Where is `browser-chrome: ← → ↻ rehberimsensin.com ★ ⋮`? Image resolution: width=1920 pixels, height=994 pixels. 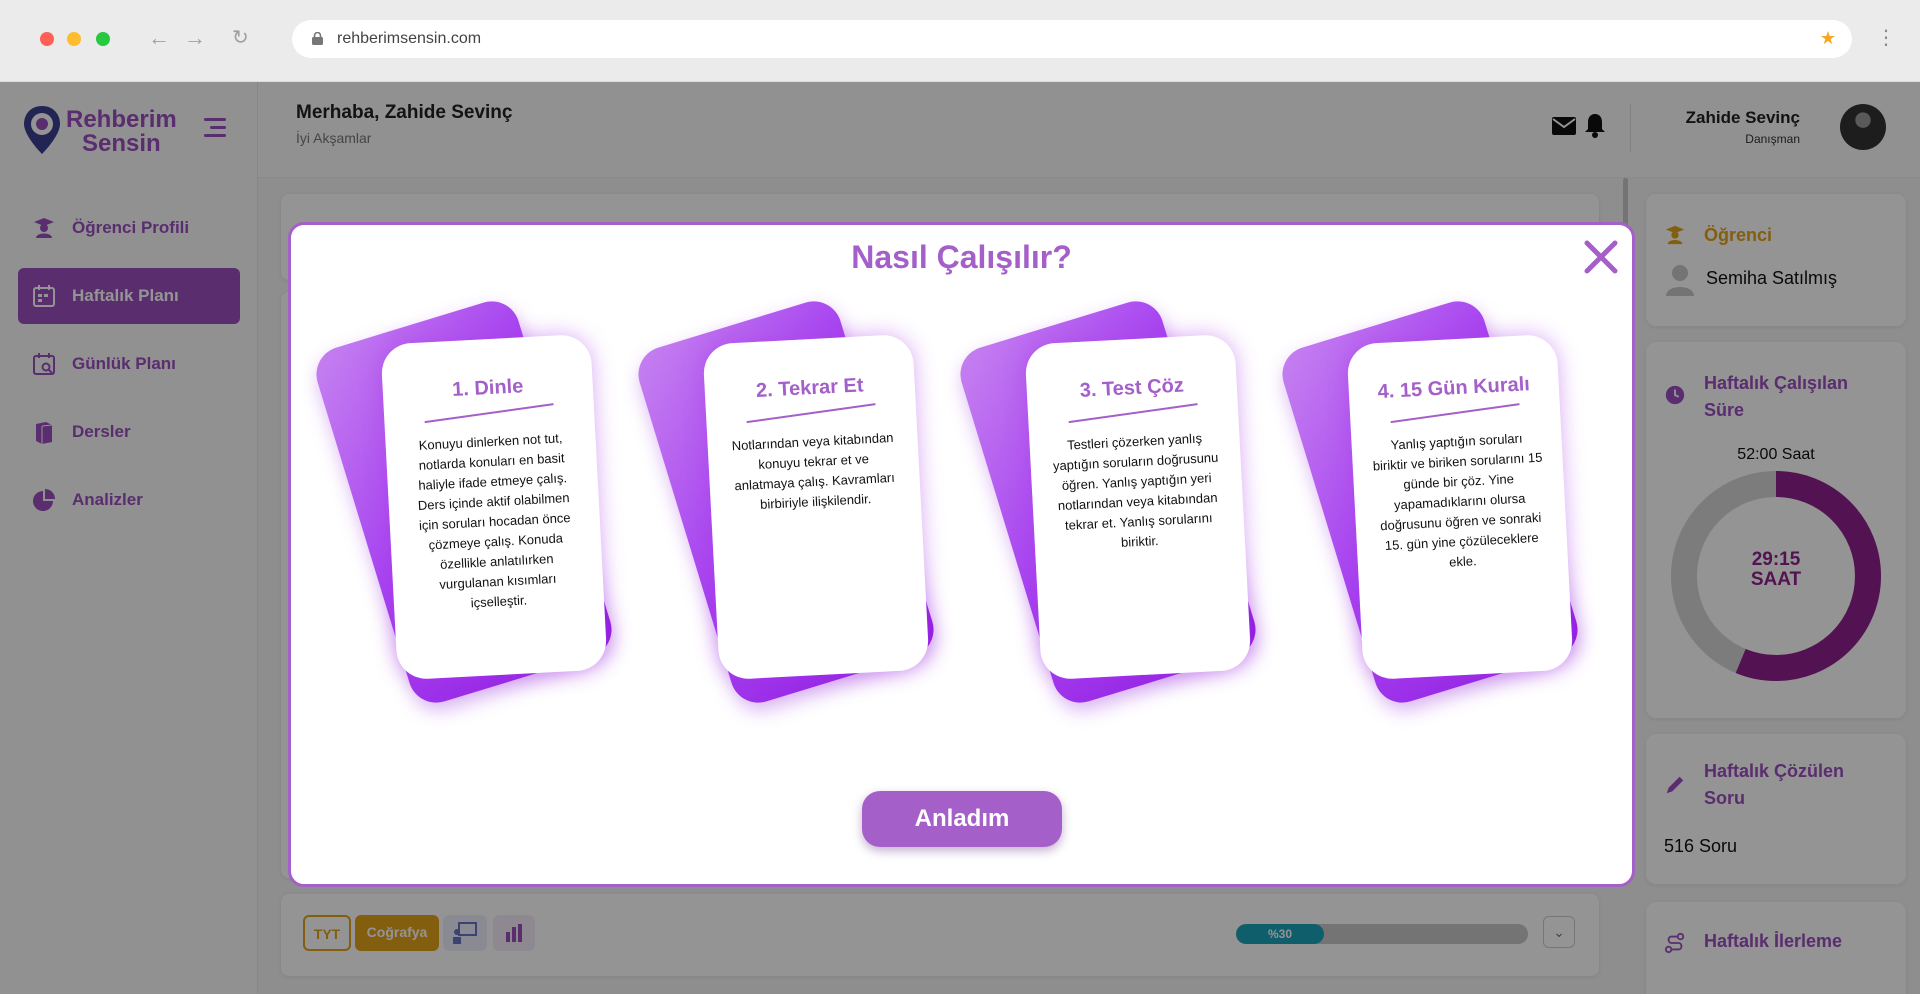
browser-chrome: ← → ↻ rehberimsensin.com ★ ⋮ is located at coordinates (960, 41).